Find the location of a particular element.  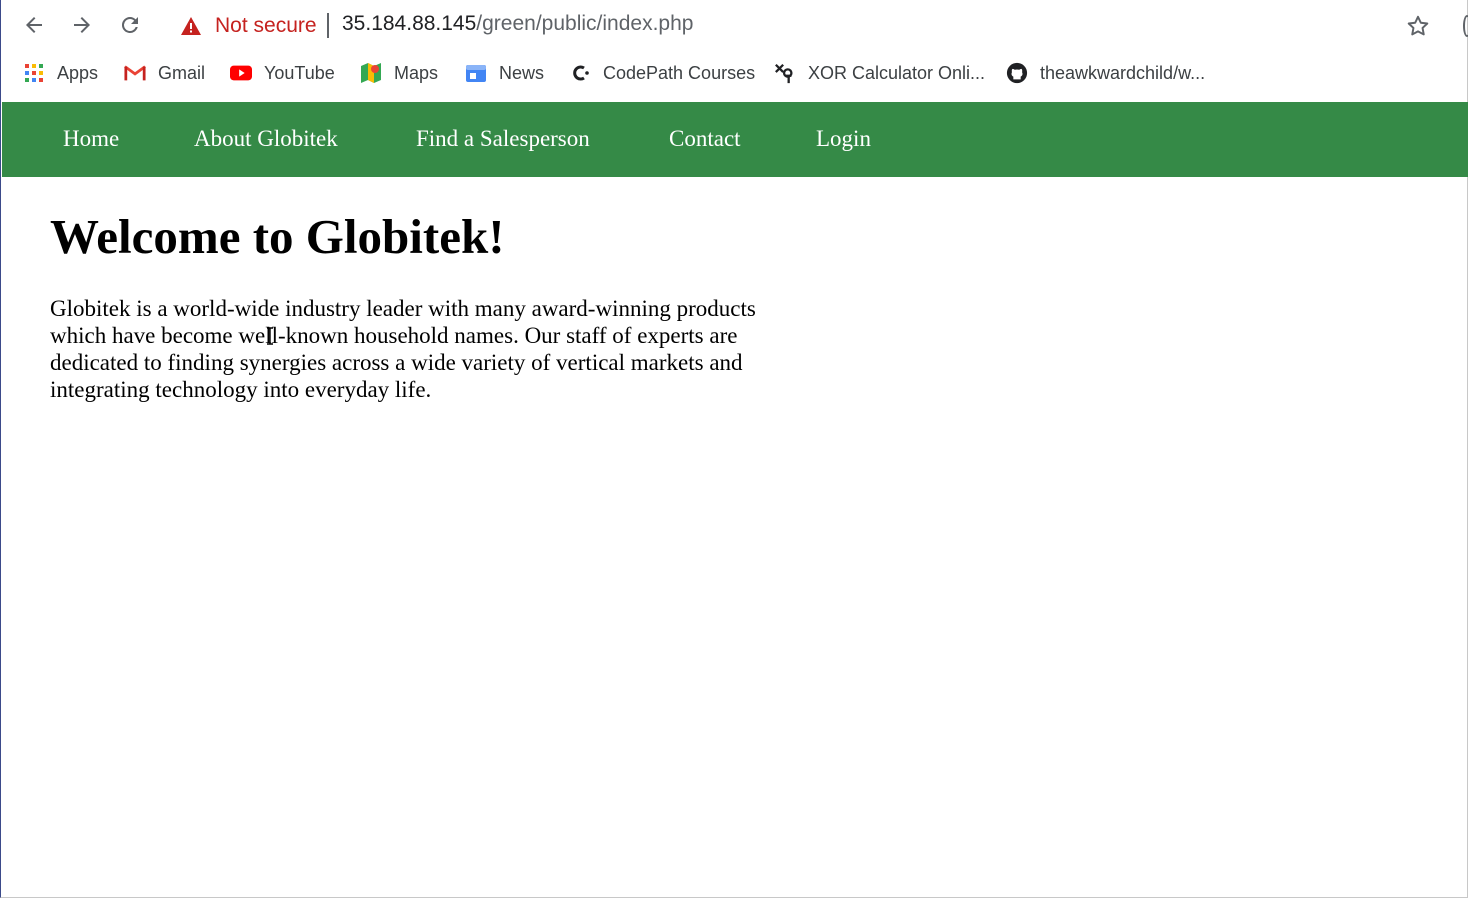

forward-icon is located at coordinates (82, 25).